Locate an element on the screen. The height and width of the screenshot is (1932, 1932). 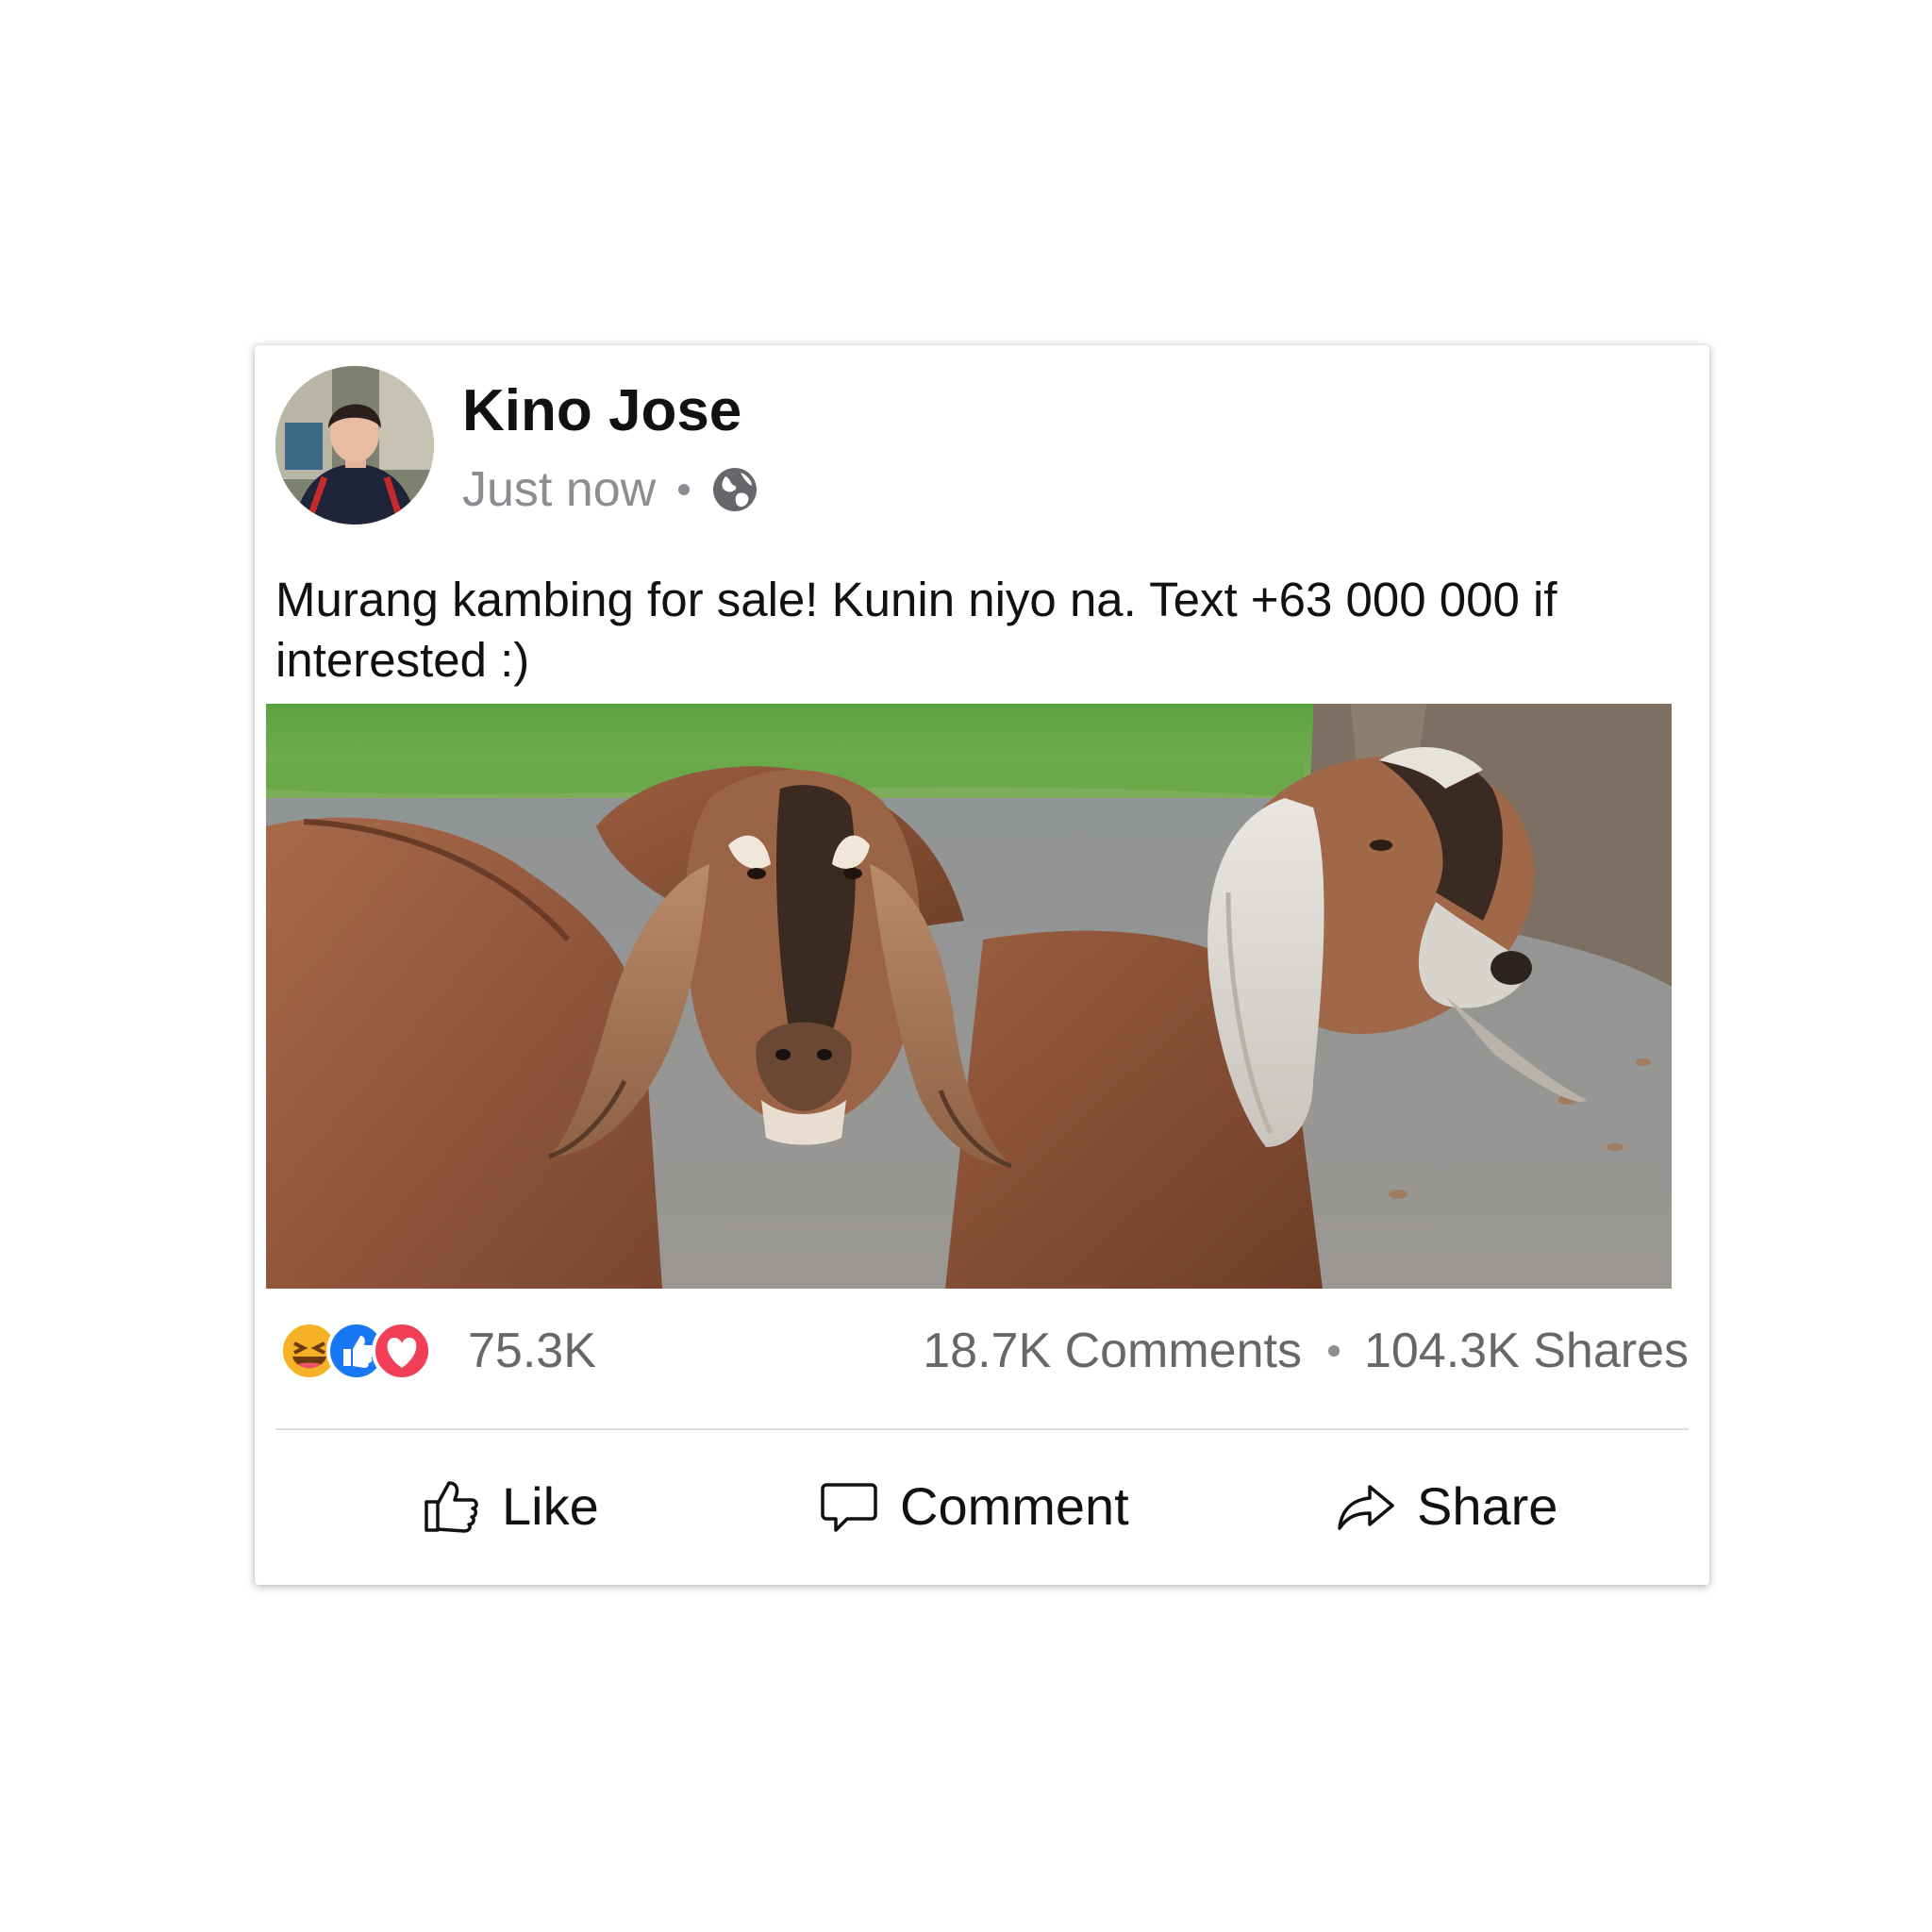
post-meta: Just now is located at coordinates (610, 490).